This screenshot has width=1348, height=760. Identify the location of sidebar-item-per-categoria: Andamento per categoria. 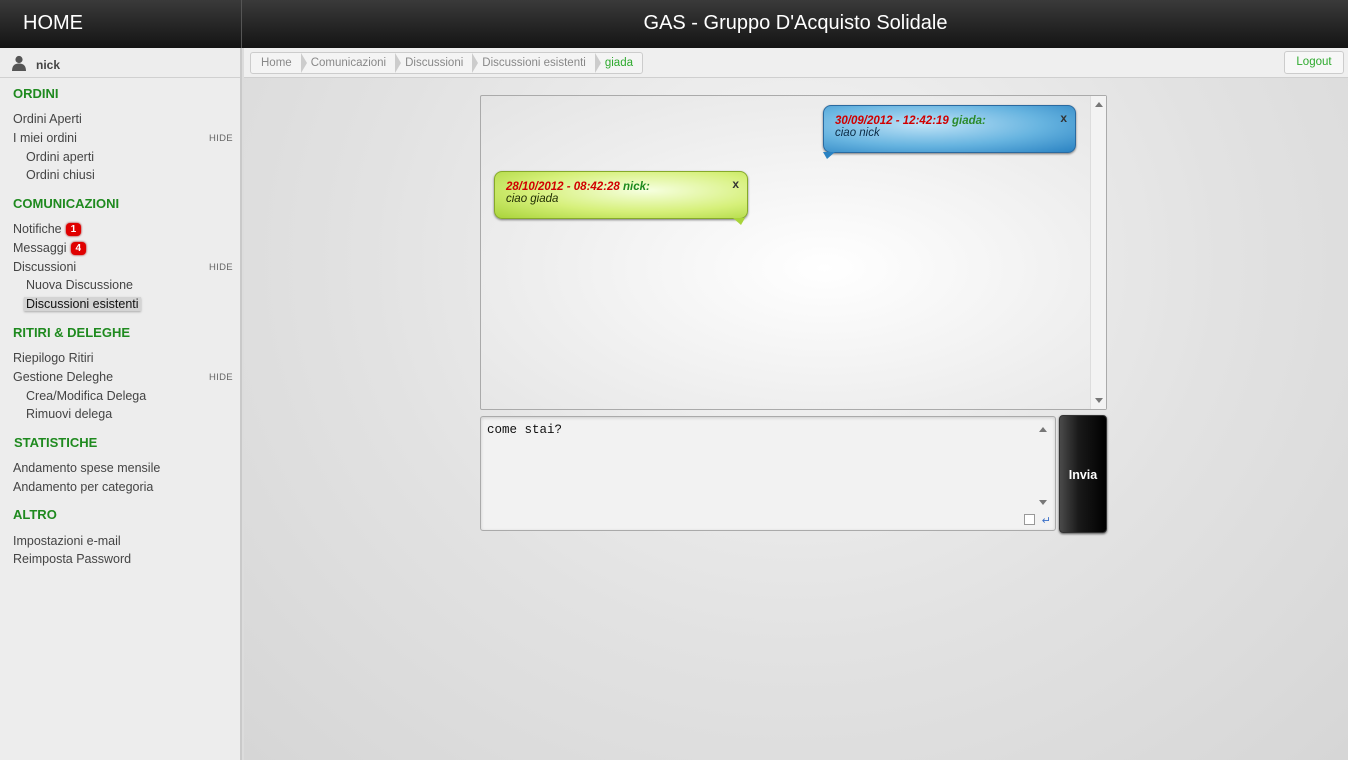
(83, 487).